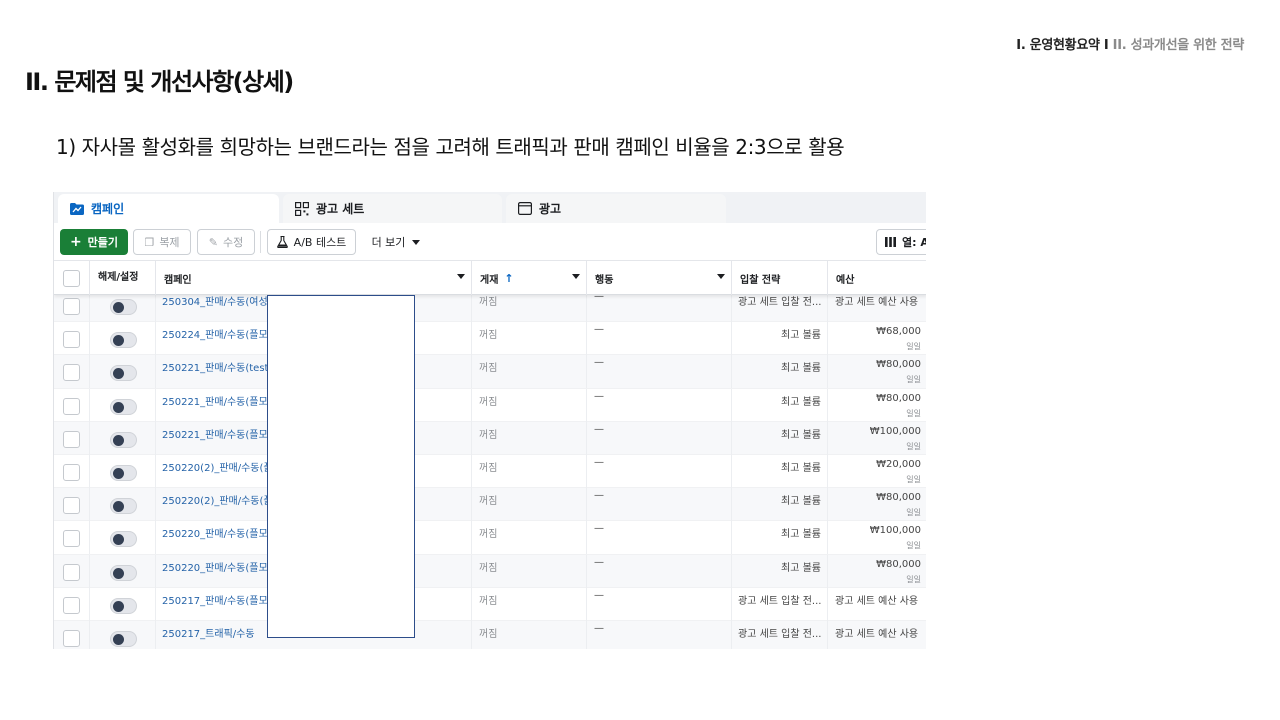 The image size is (1280, 720). I want to click on budget-cell: ₩68,000 일일, so click(877, 338).